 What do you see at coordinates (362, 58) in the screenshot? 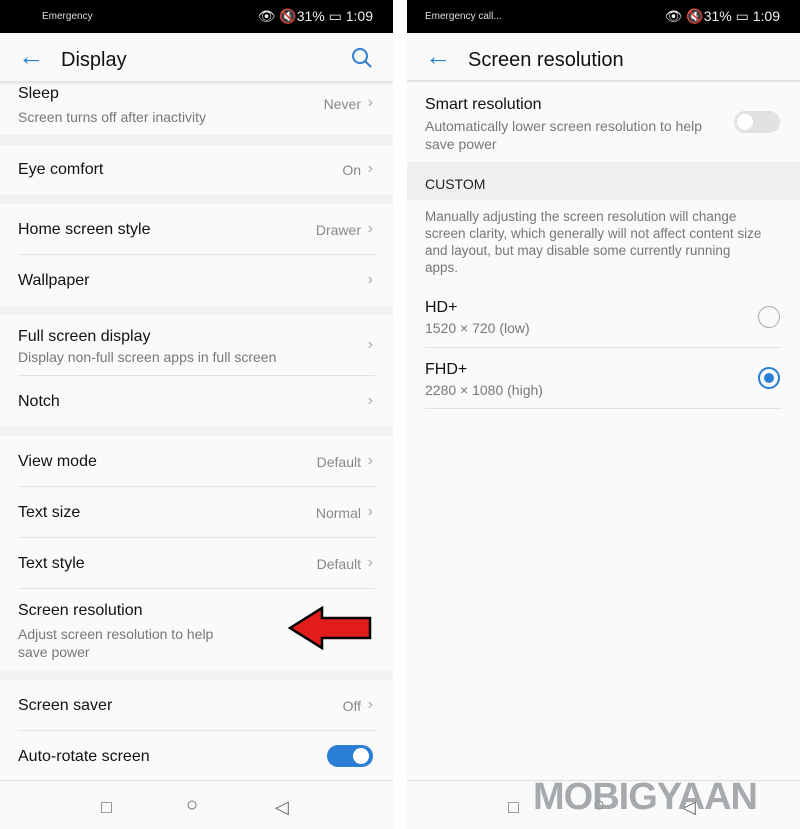
I see `search-icon` at bounding box center [362, 58].